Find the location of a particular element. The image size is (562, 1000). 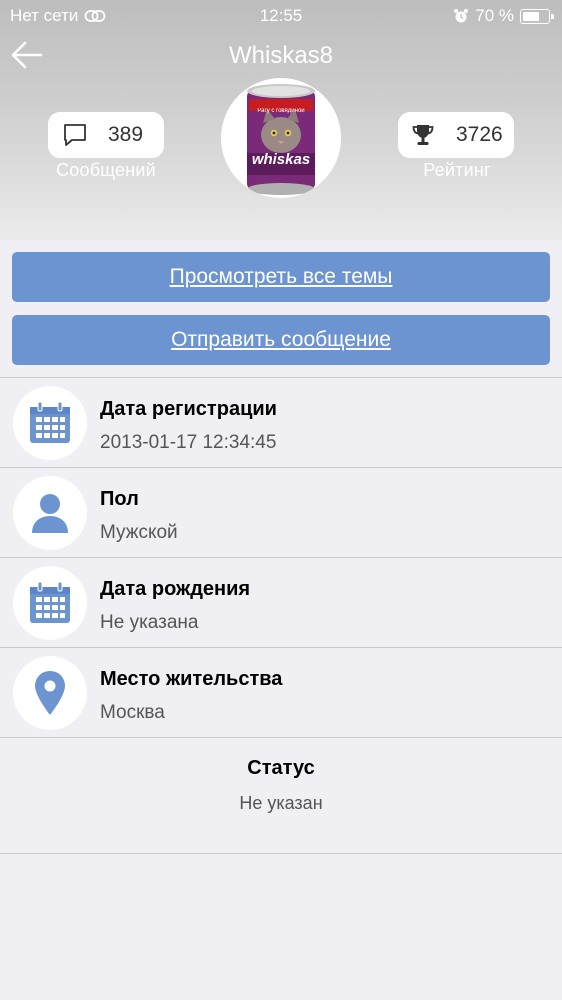

location-pin-icon is located at coordinates (50, 693).